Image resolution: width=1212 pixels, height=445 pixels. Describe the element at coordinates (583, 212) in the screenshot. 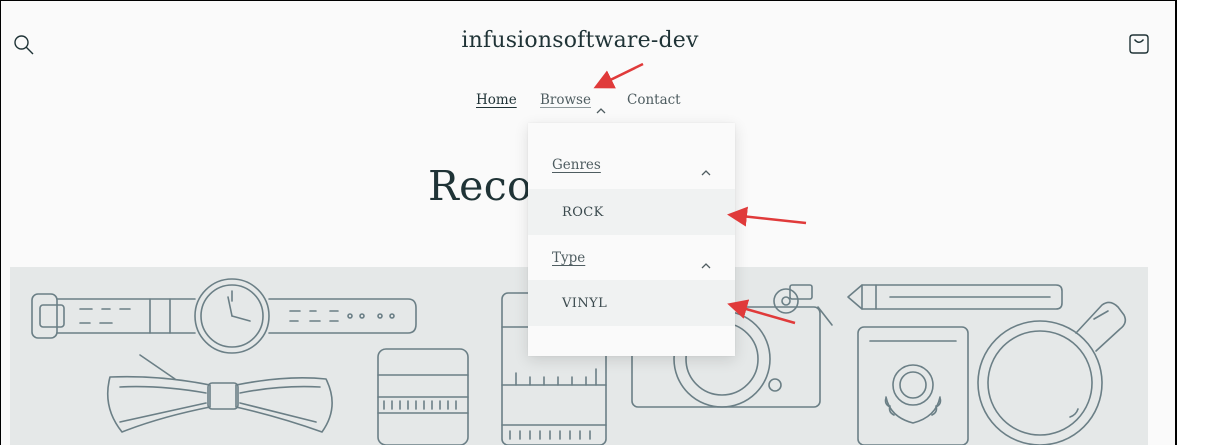

I see `dropdown-item-label: ROCK` at that location.